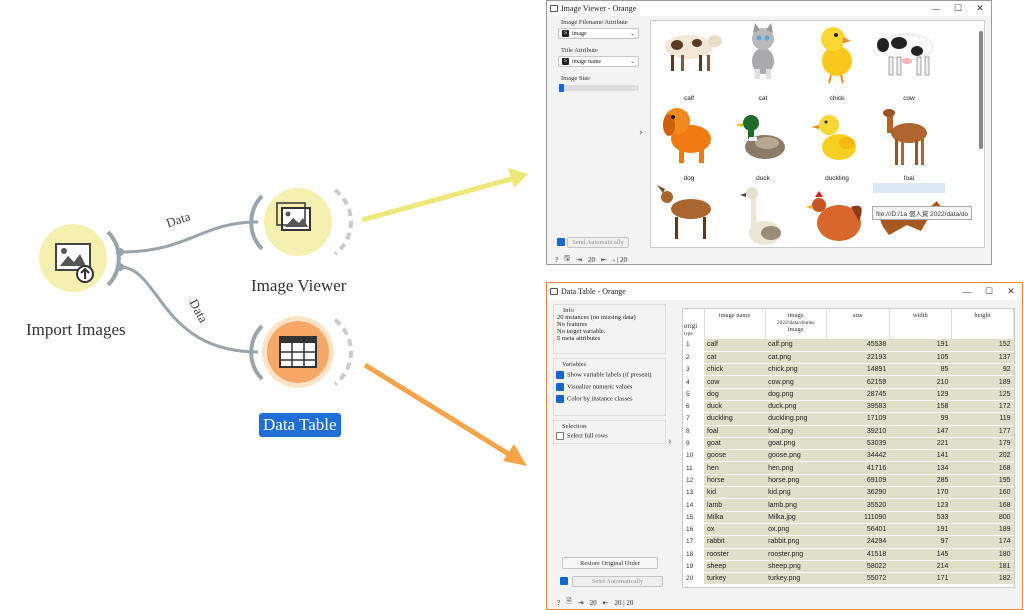 This screenshot has height=610, width=1024. I want to click on table-row: 4 cow cow.png 62159 210 189, so click(848, 382).